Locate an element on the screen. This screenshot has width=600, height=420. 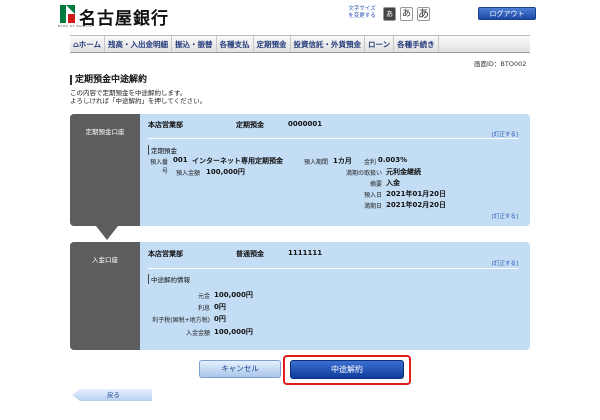
nav-item-time-deposit: 定期預金 is located at coordinates (272, 44).